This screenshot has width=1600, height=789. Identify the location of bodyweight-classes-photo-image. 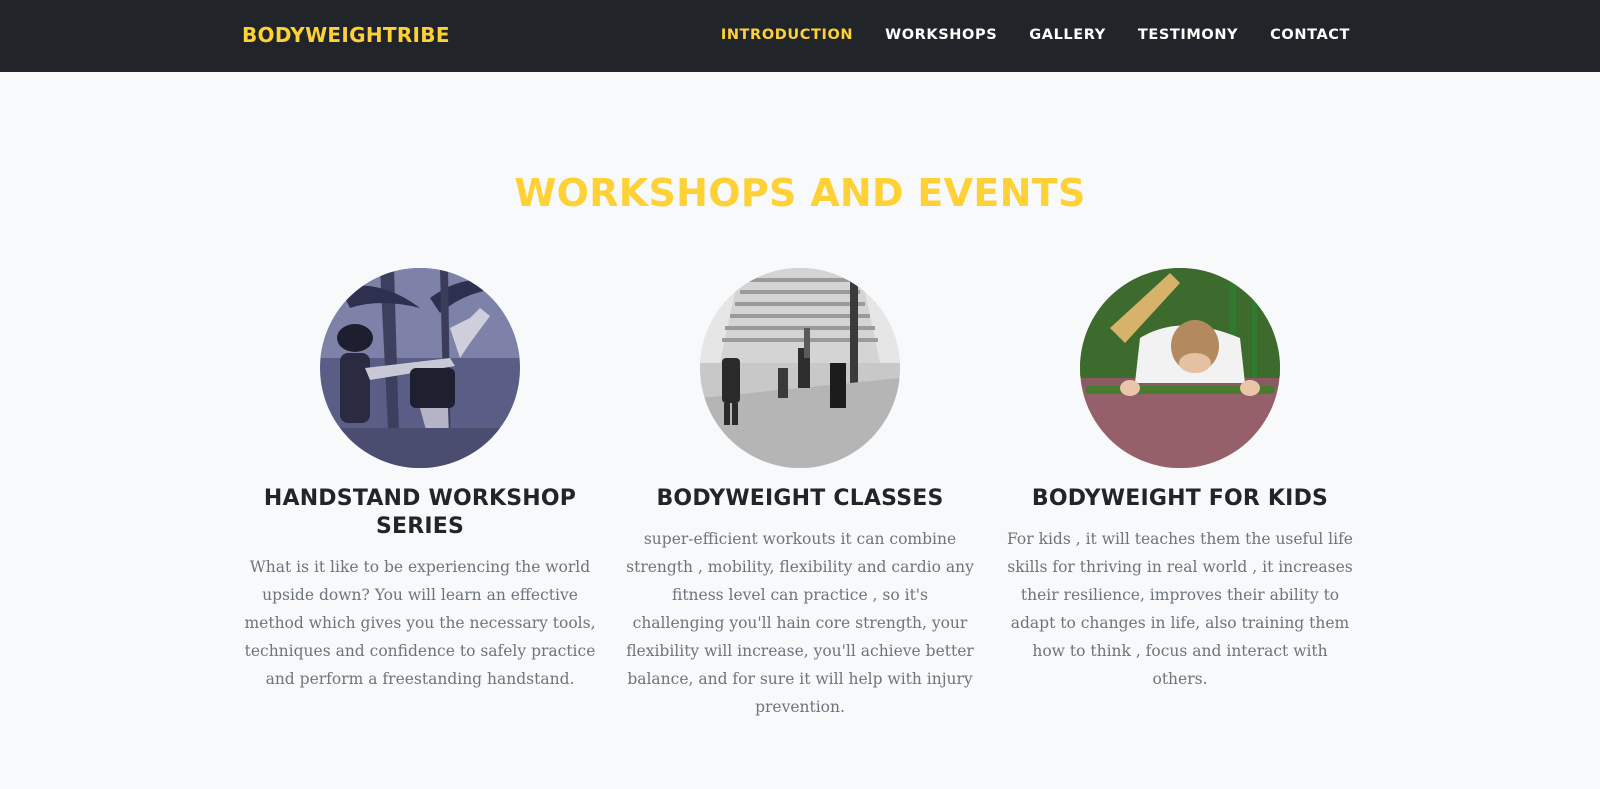
(800, 368).